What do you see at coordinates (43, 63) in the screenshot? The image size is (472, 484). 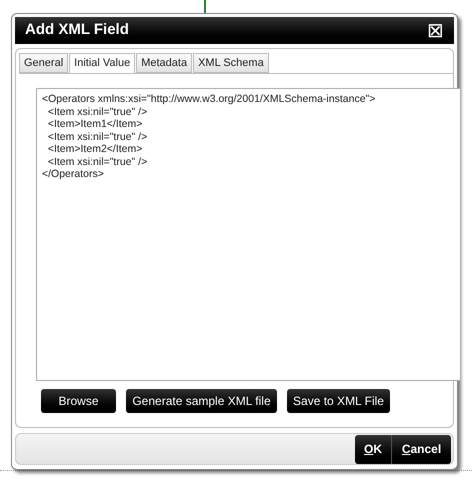 I see `tab: General` at bounding box center [43, 63].